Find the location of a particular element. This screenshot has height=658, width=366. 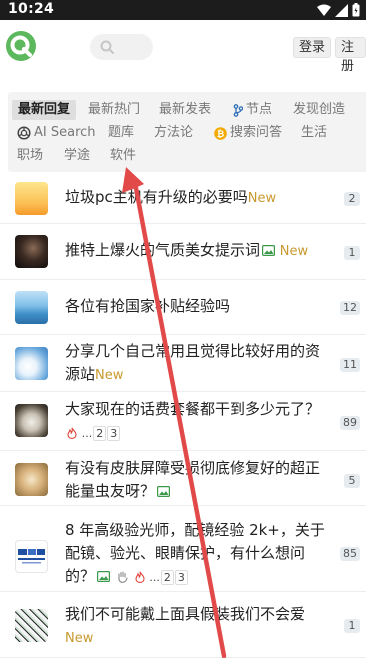

topic-row: 我们不可能戴上面具假装我们不会爱 New 1 is located at coordinates (183, 625).